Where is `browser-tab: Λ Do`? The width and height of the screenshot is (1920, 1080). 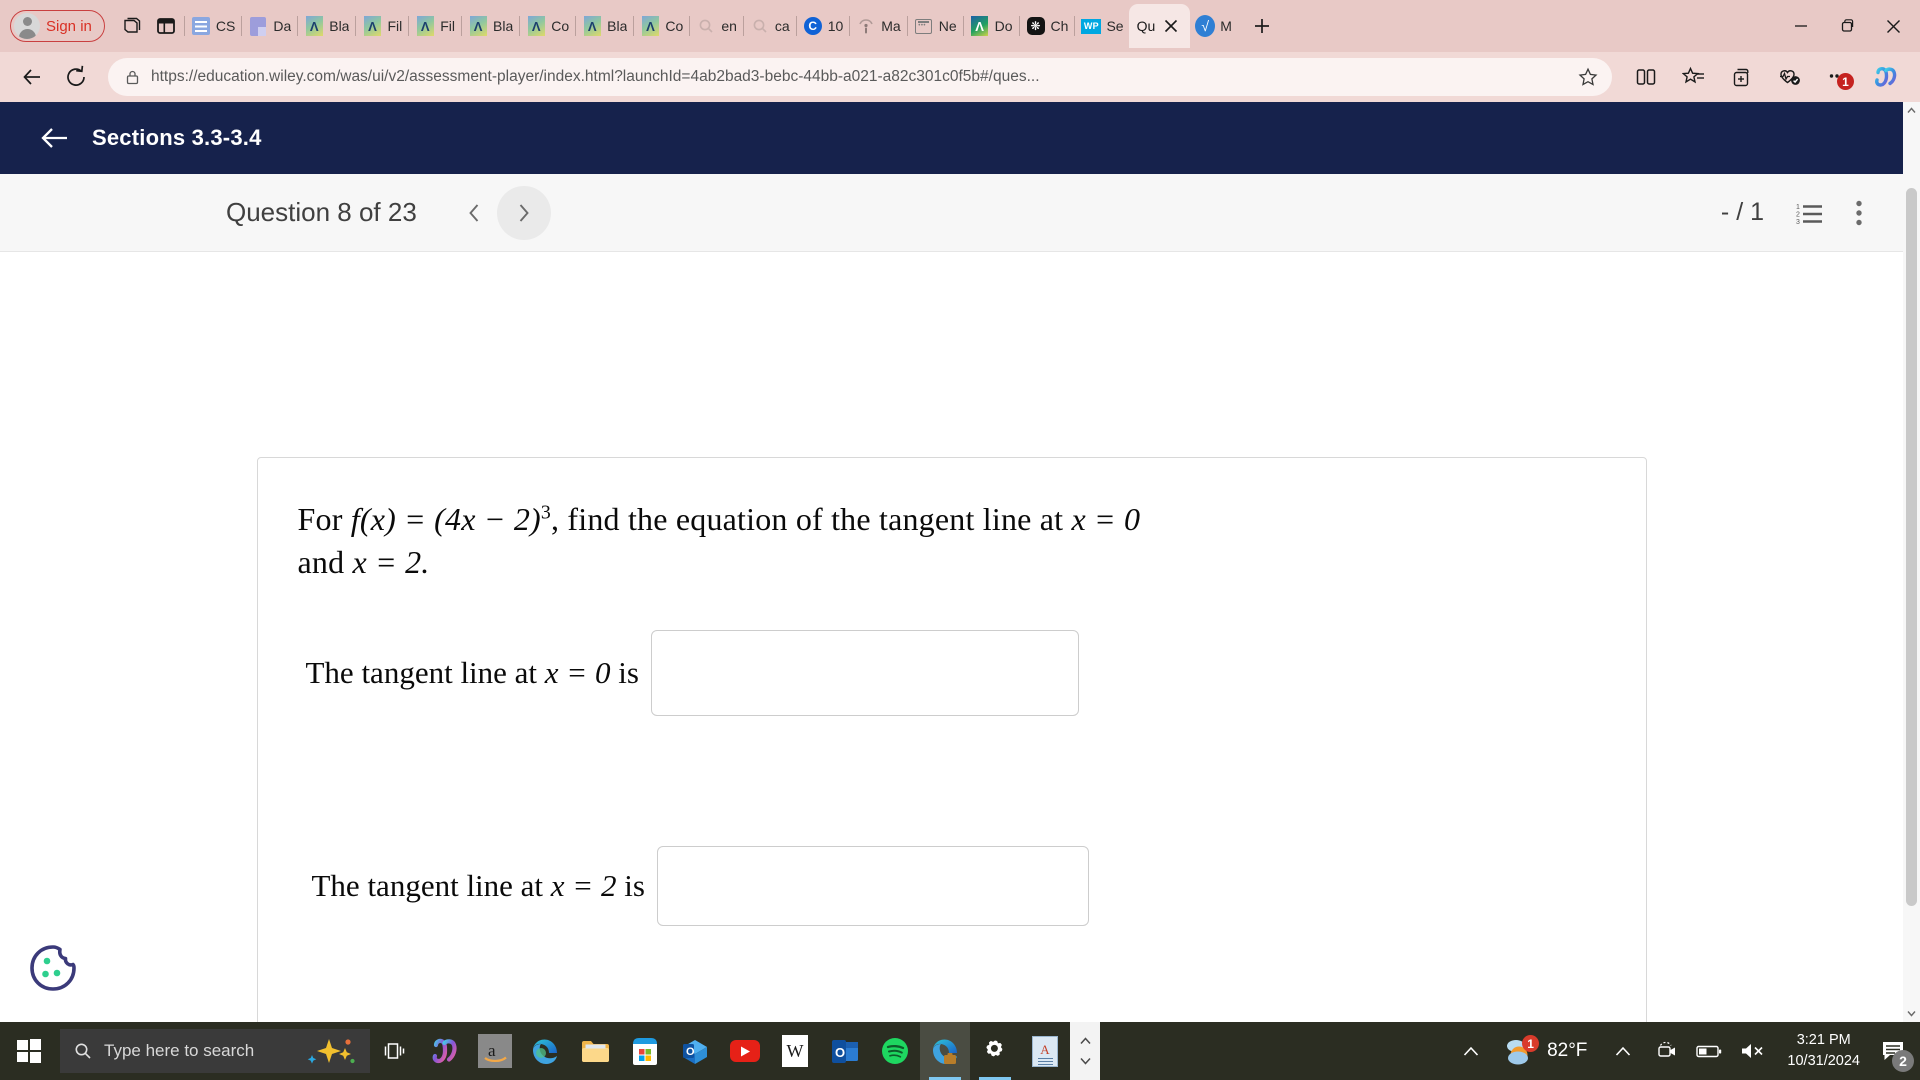 browser-tab: Λ Do is located at coordinates (991, 26).